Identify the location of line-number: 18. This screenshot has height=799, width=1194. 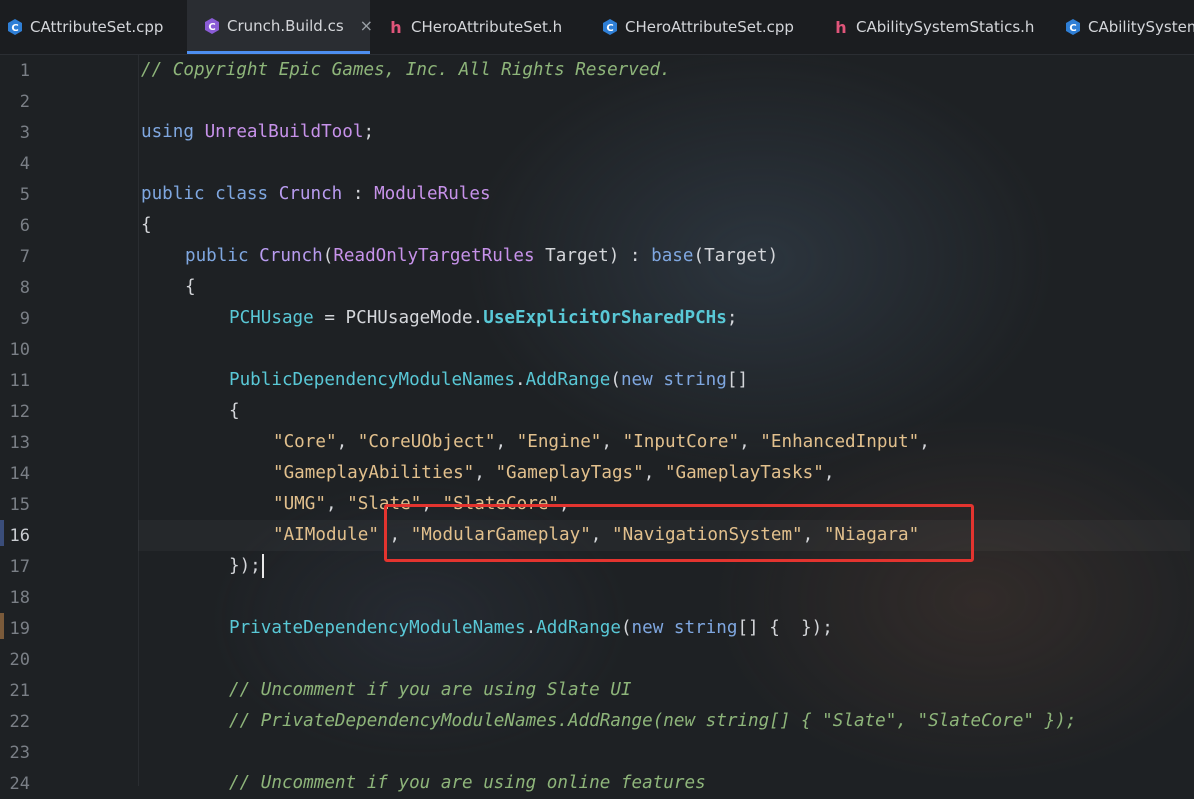
(19, 598).